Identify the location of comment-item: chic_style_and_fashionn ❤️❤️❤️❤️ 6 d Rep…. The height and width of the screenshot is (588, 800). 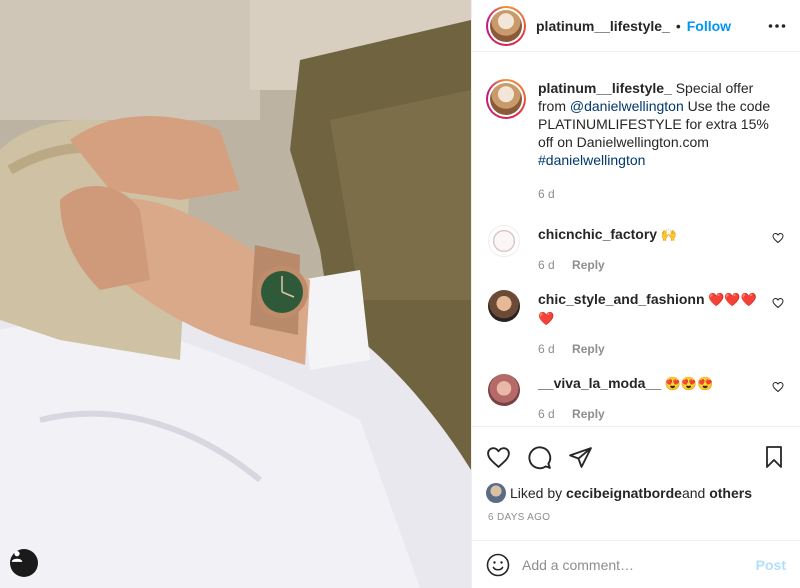
(636, 324).